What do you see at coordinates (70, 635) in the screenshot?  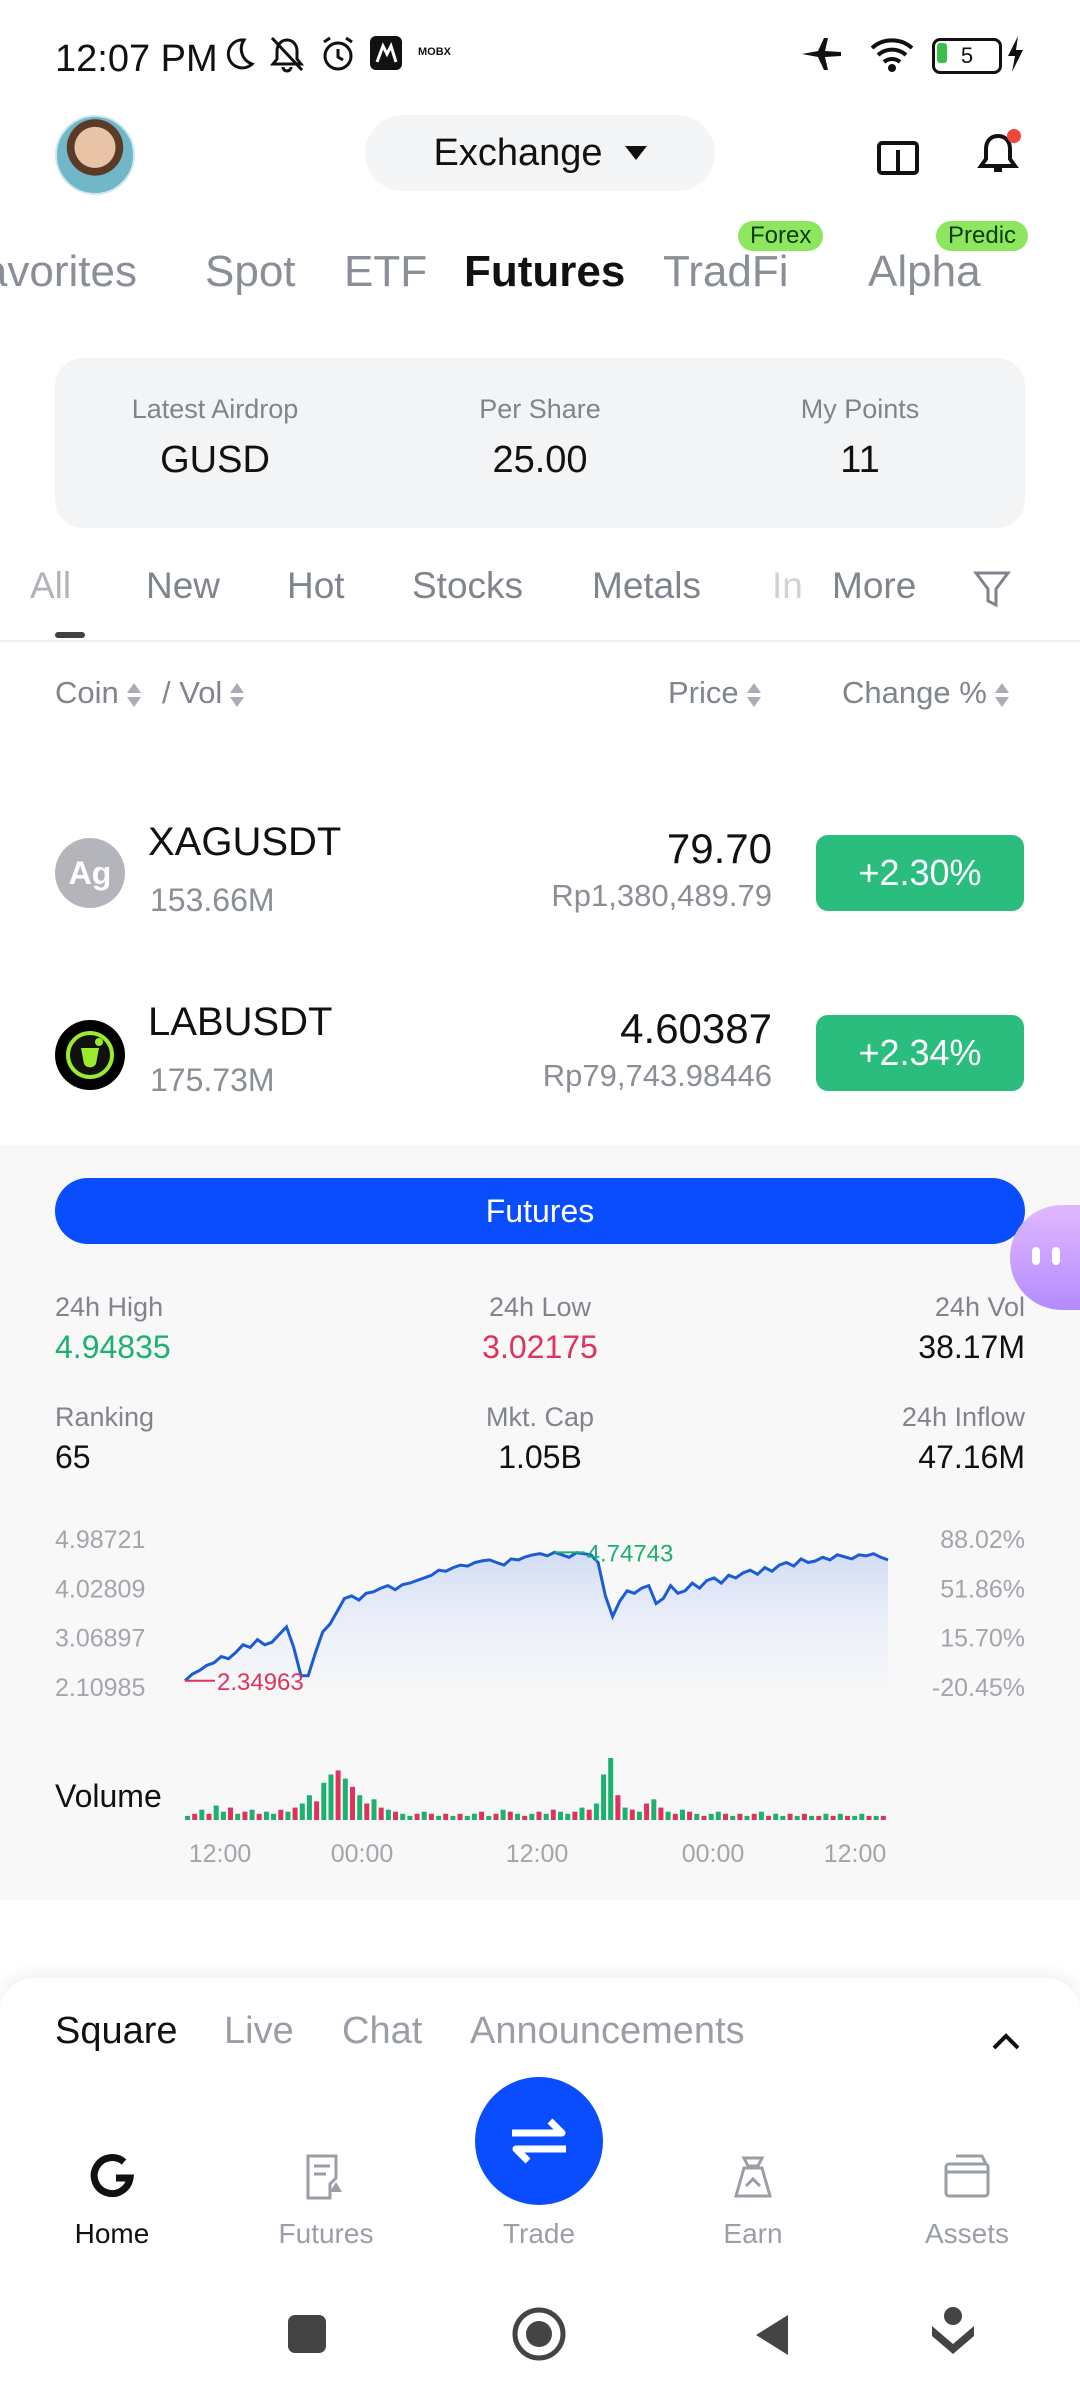 I see `tab-scroll-indicator` at bounding box center [70, 635].